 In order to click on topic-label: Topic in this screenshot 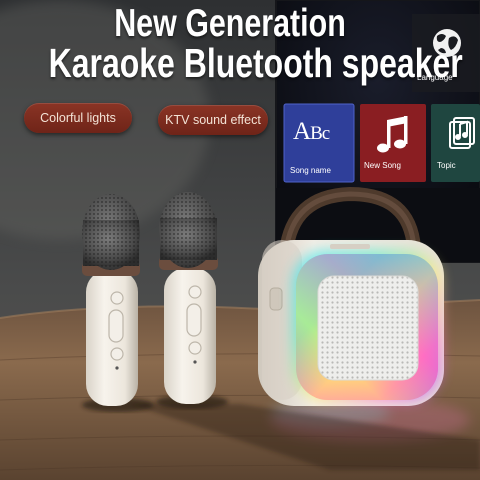, I will do `click(446, 165)`.